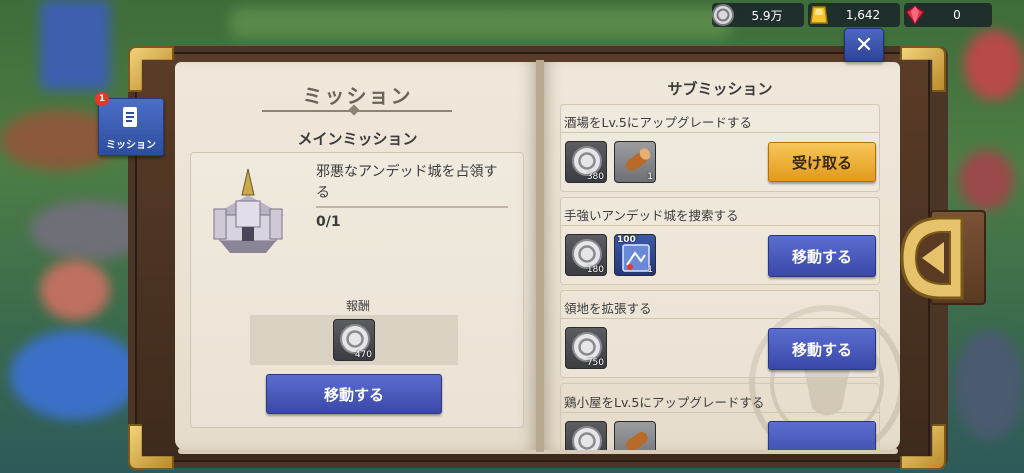 This screenshot has height=473, width=1024. What do you see at coordinates (595, 177) in the screenshot?
I see `reward-count: 380` at bounding box center [595, 177].